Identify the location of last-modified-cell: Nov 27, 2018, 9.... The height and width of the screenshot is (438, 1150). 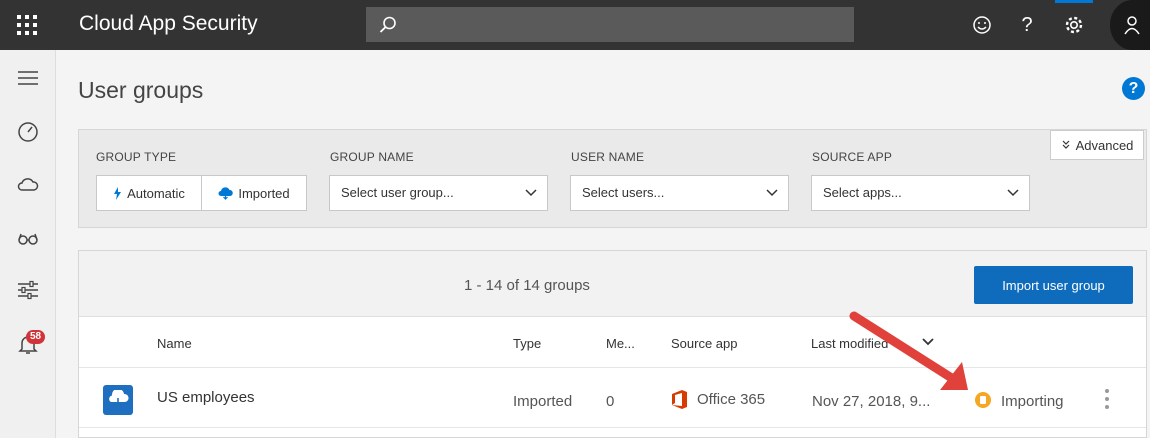
(871, 401).